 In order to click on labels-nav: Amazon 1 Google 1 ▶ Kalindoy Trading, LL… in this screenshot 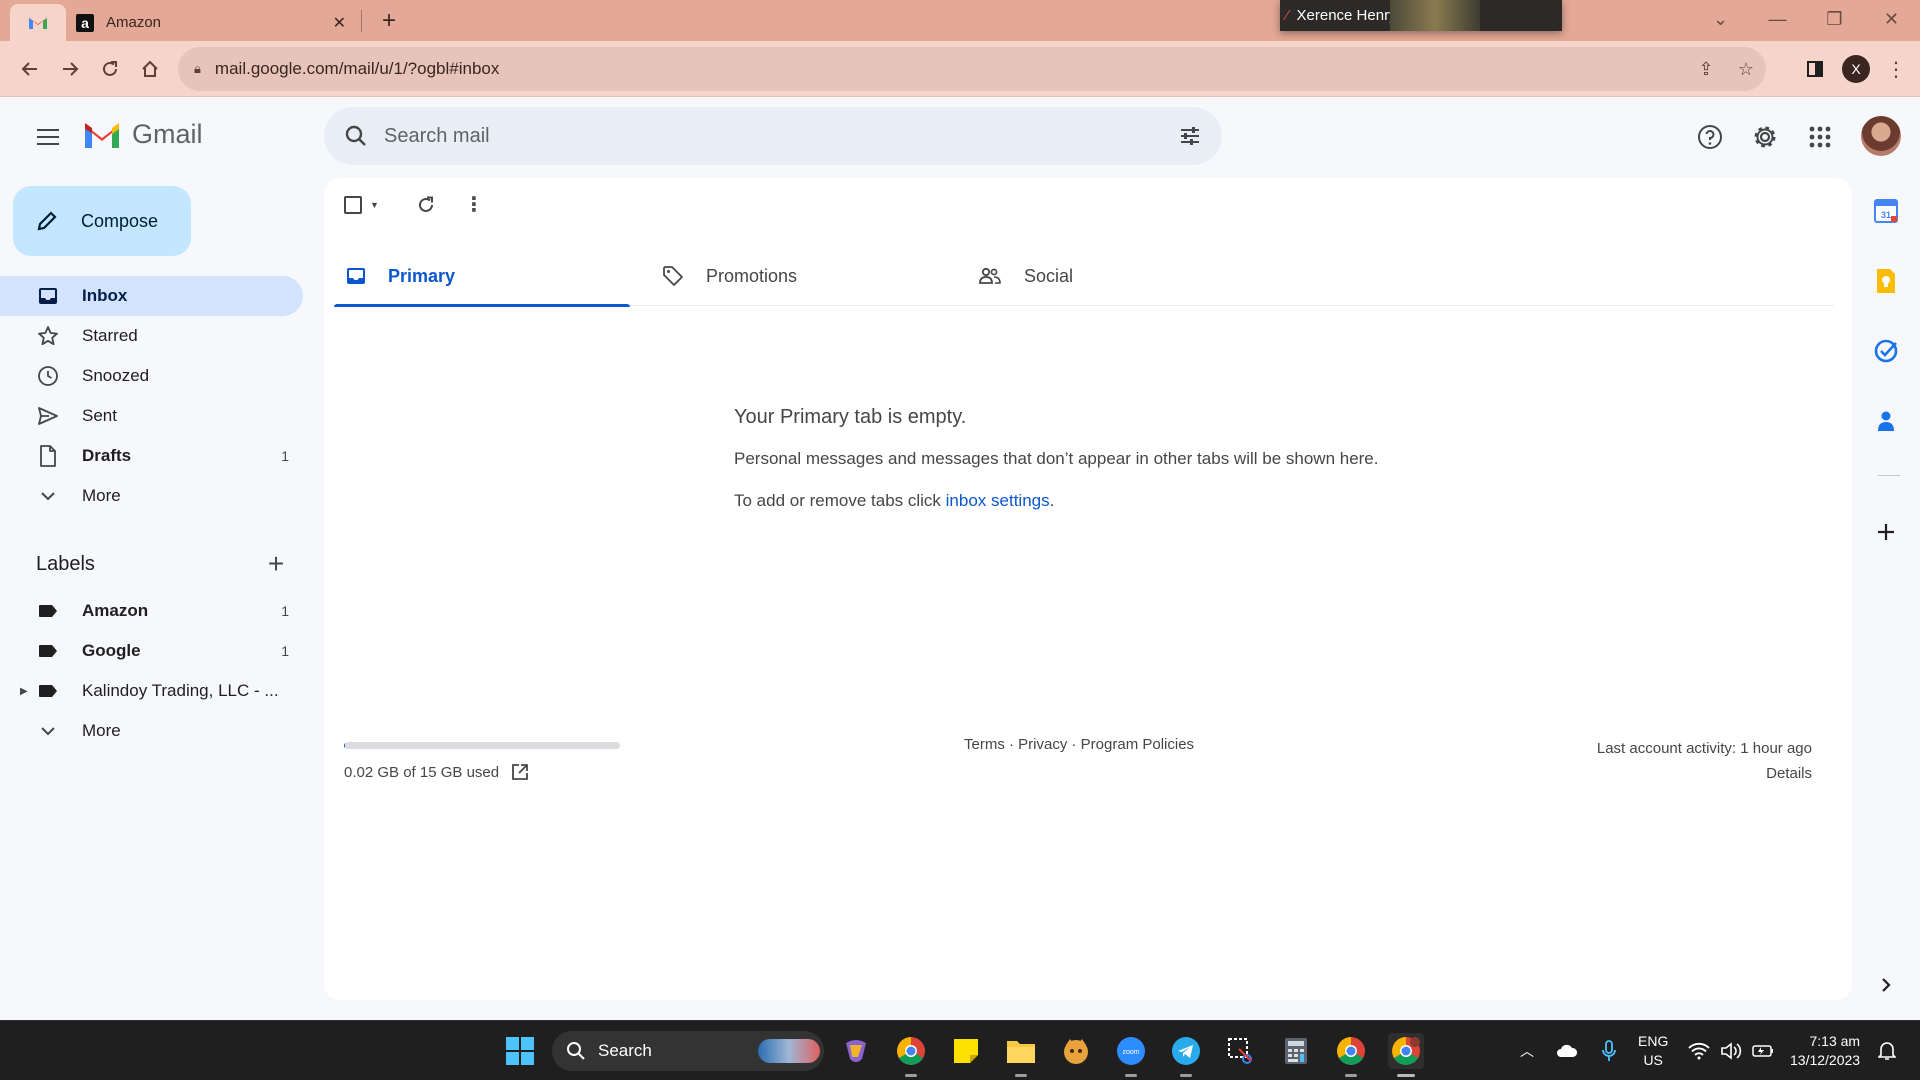, I will do `click(152, 671)`.